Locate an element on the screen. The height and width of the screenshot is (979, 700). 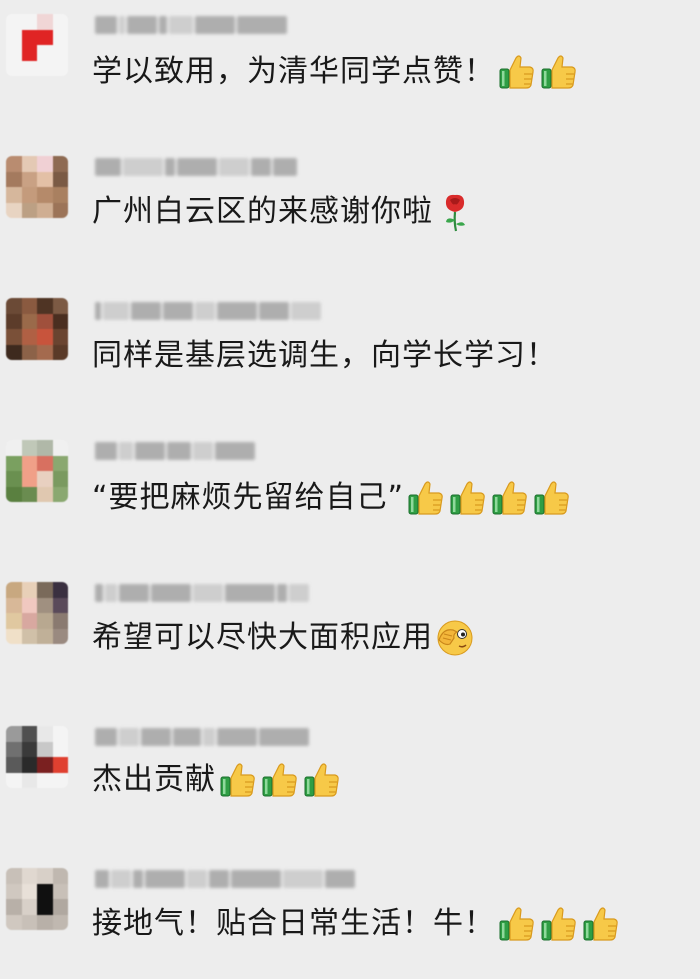
comment-item: 同样是基层选调生，向学长学习！ is located at coordinates (350, 352).